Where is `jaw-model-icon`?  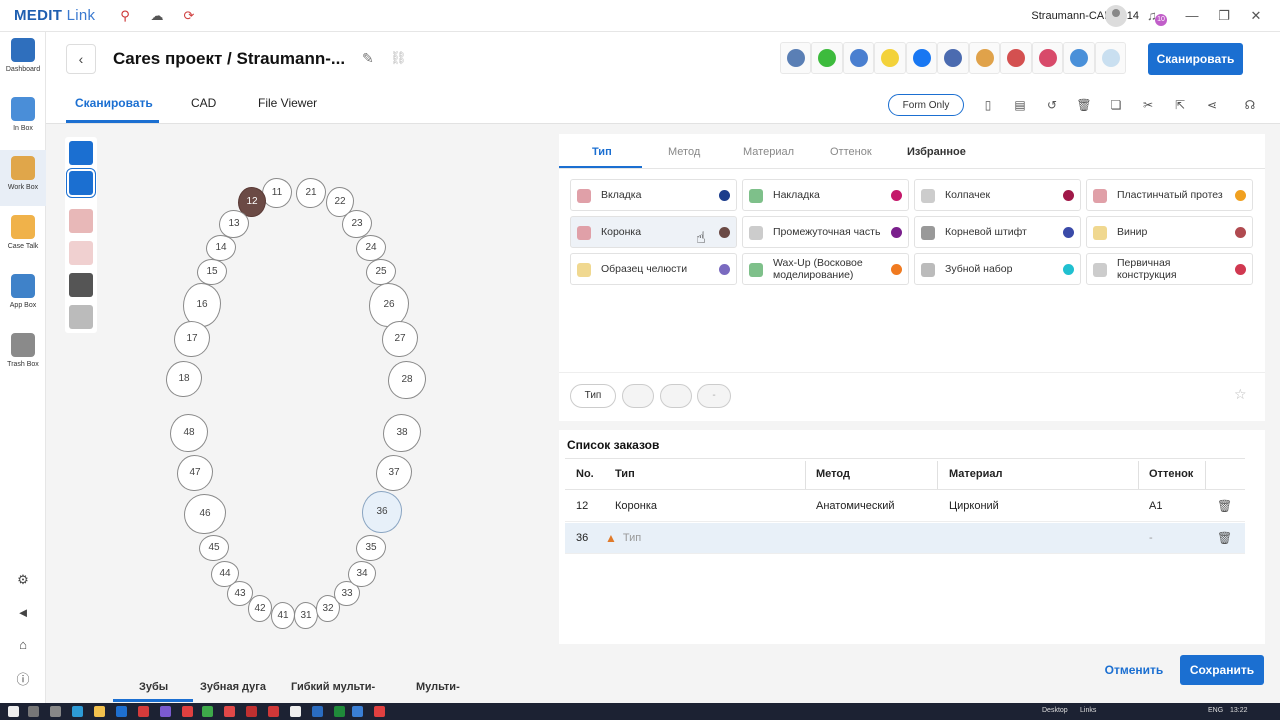 jaw-model-icon is located at coordinates (81, 221).